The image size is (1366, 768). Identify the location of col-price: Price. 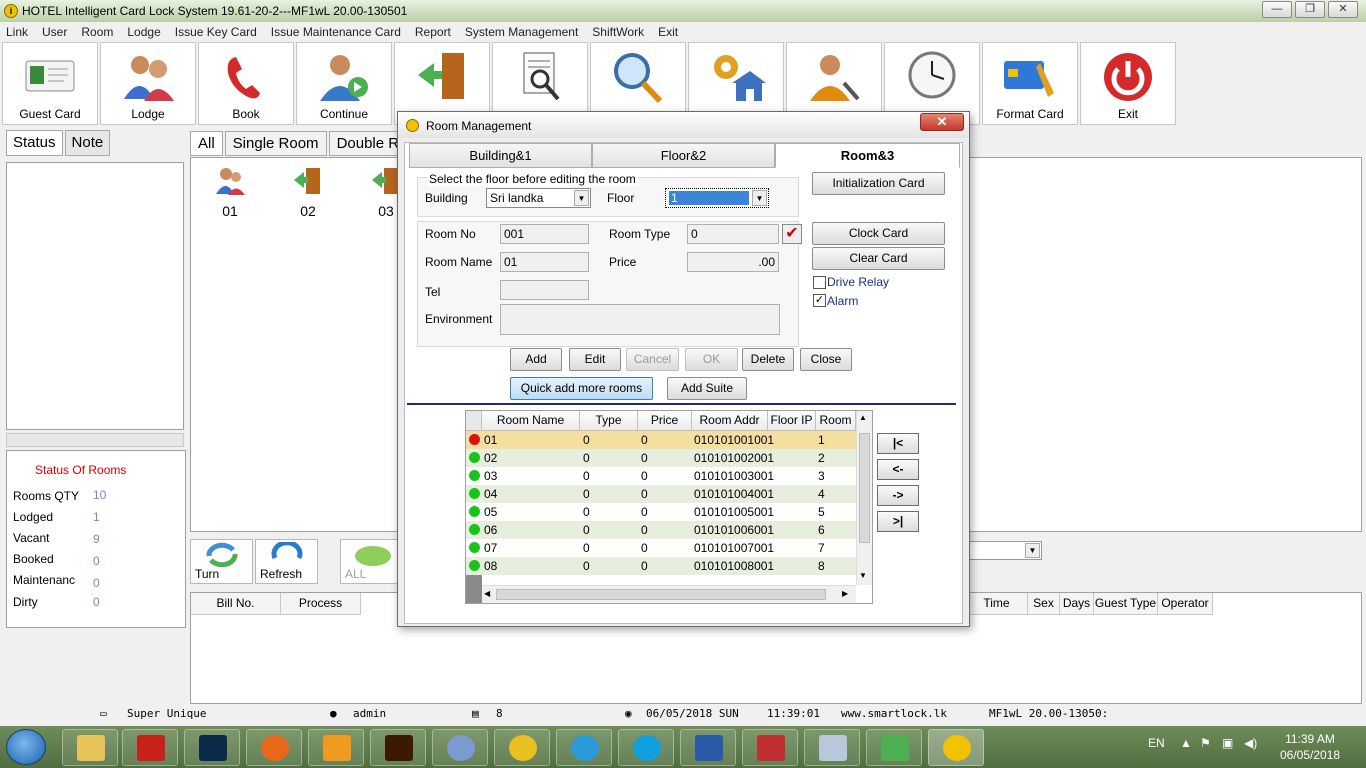
(665, 421).